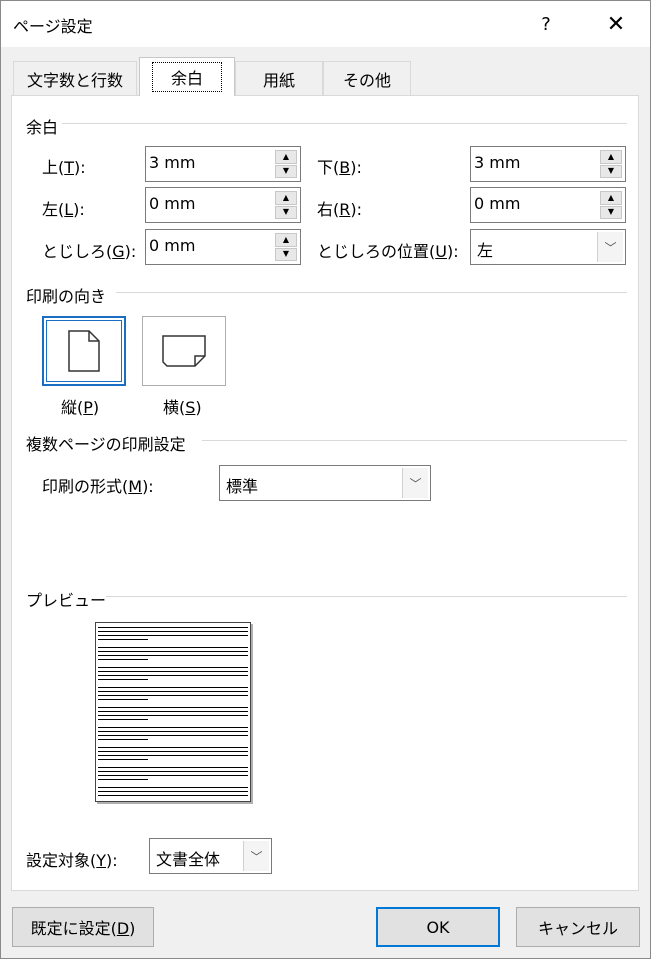 The height and width of the screenshot is (959, 651). I want to click on tab-characters-lines: 文字数と行数, so click(75, 78).